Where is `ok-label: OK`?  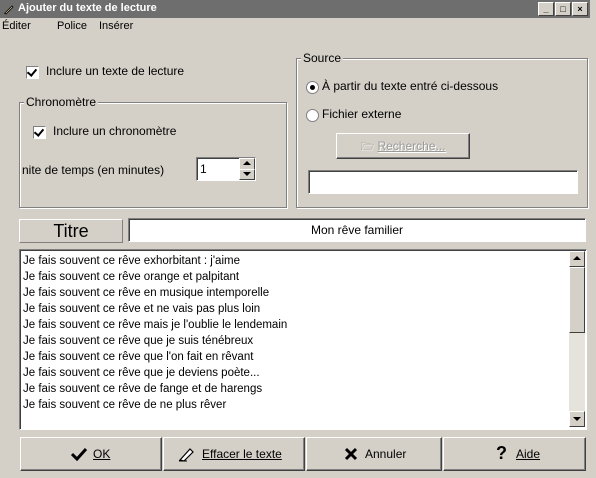
ok-label: OK is located at coordinates (102, 454).